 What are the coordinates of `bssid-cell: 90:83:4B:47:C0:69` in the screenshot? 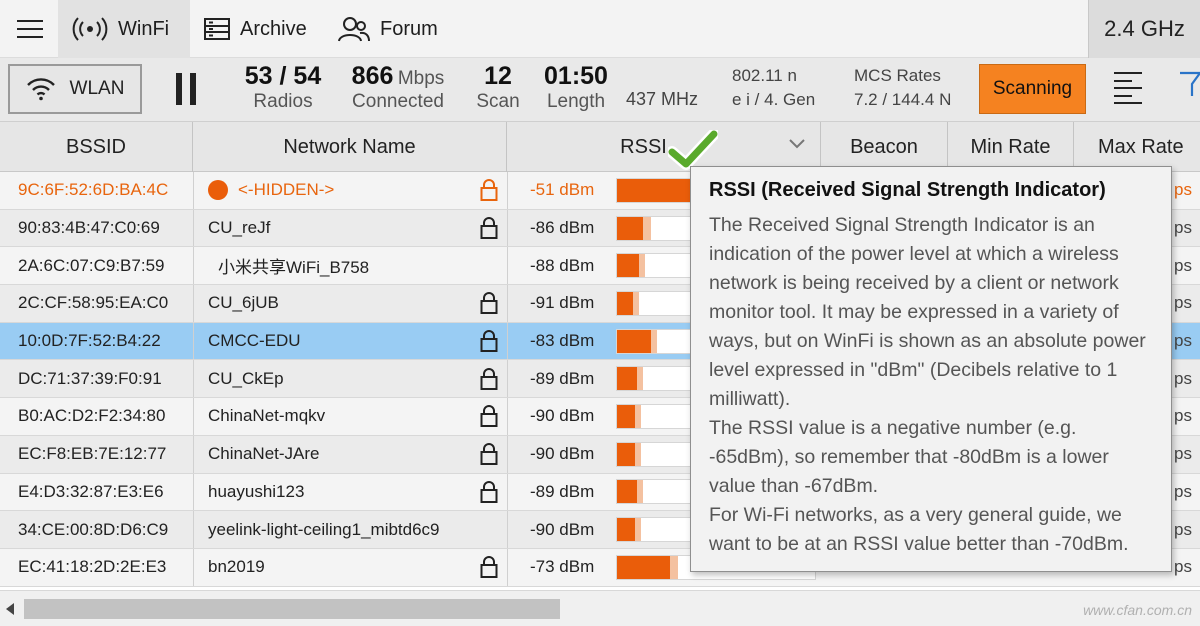 It's located at (89, 228).